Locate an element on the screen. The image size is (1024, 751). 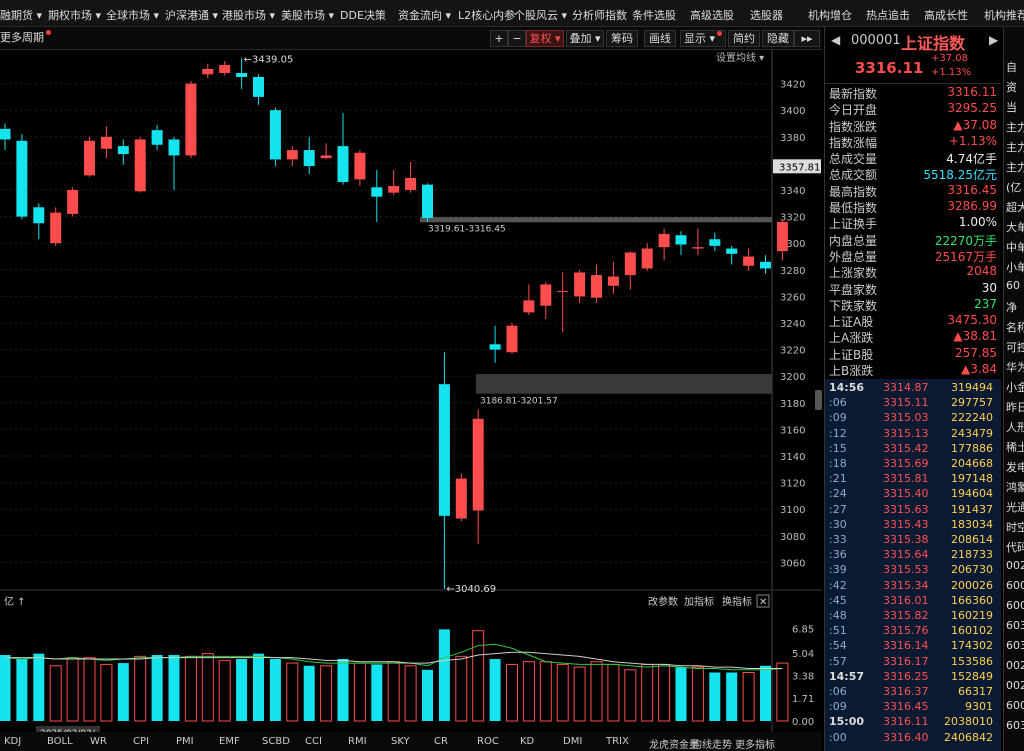
indicator-tab-9: SKY is located at coordinates (400, 741).